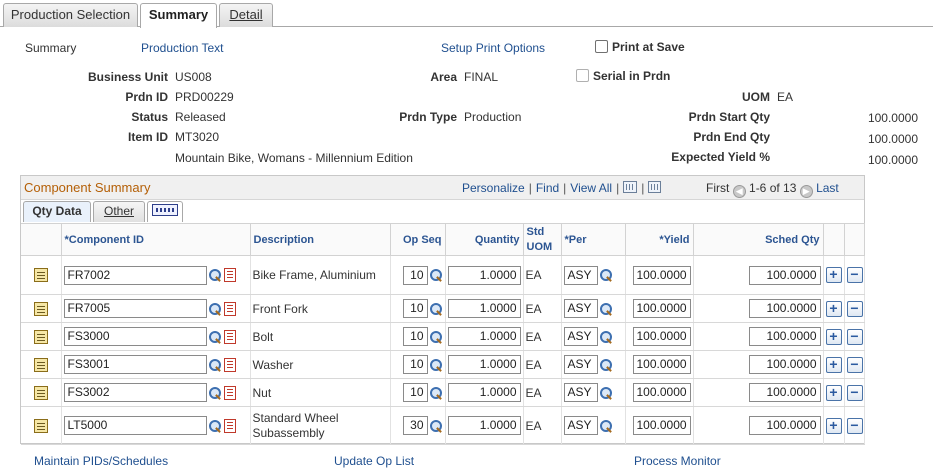 This screenshot has height=473, width=933. Describe the element at coordinates (320, 239) in the screenshot. I see `description-header: Description` at that location.